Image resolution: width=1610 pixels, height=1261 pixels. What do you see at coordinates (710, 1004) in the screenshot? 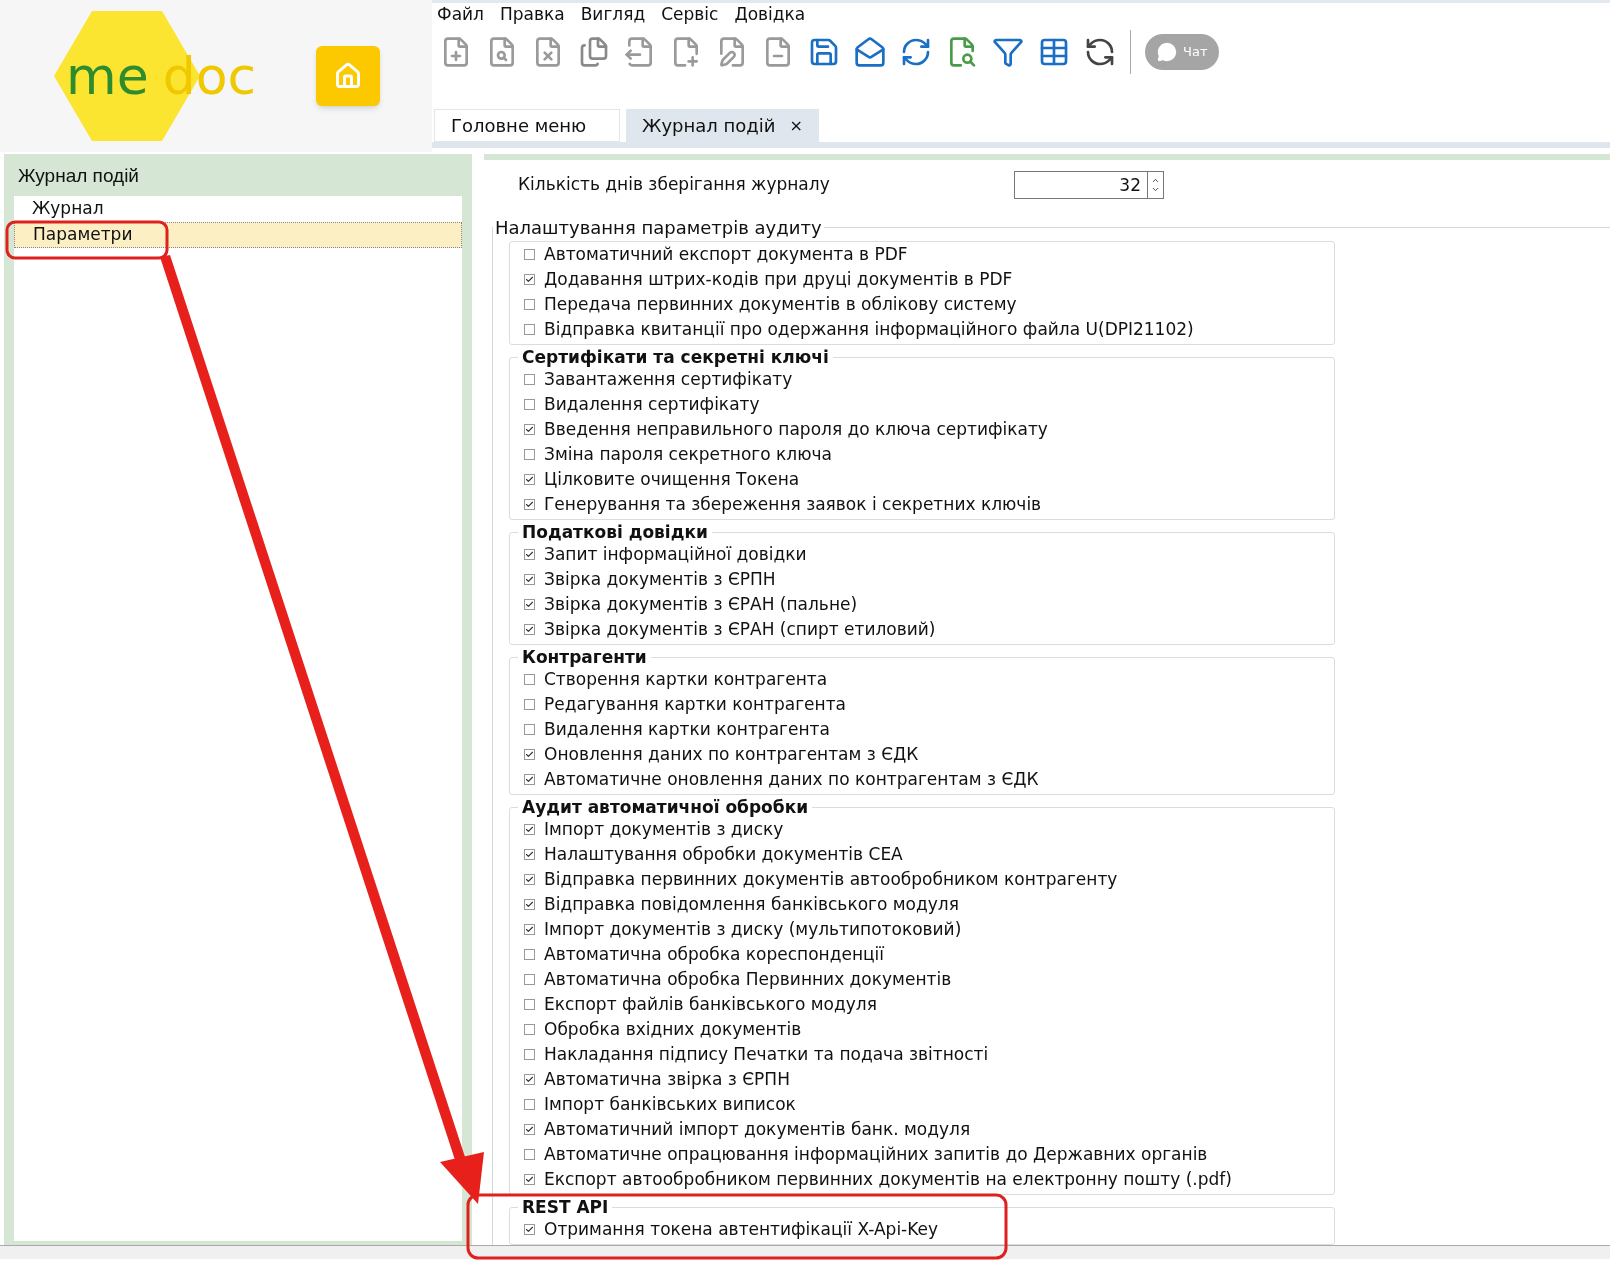
I see `checkbox-label: Експорт файлів банківського модуля` at bounding box center [710, 1004].